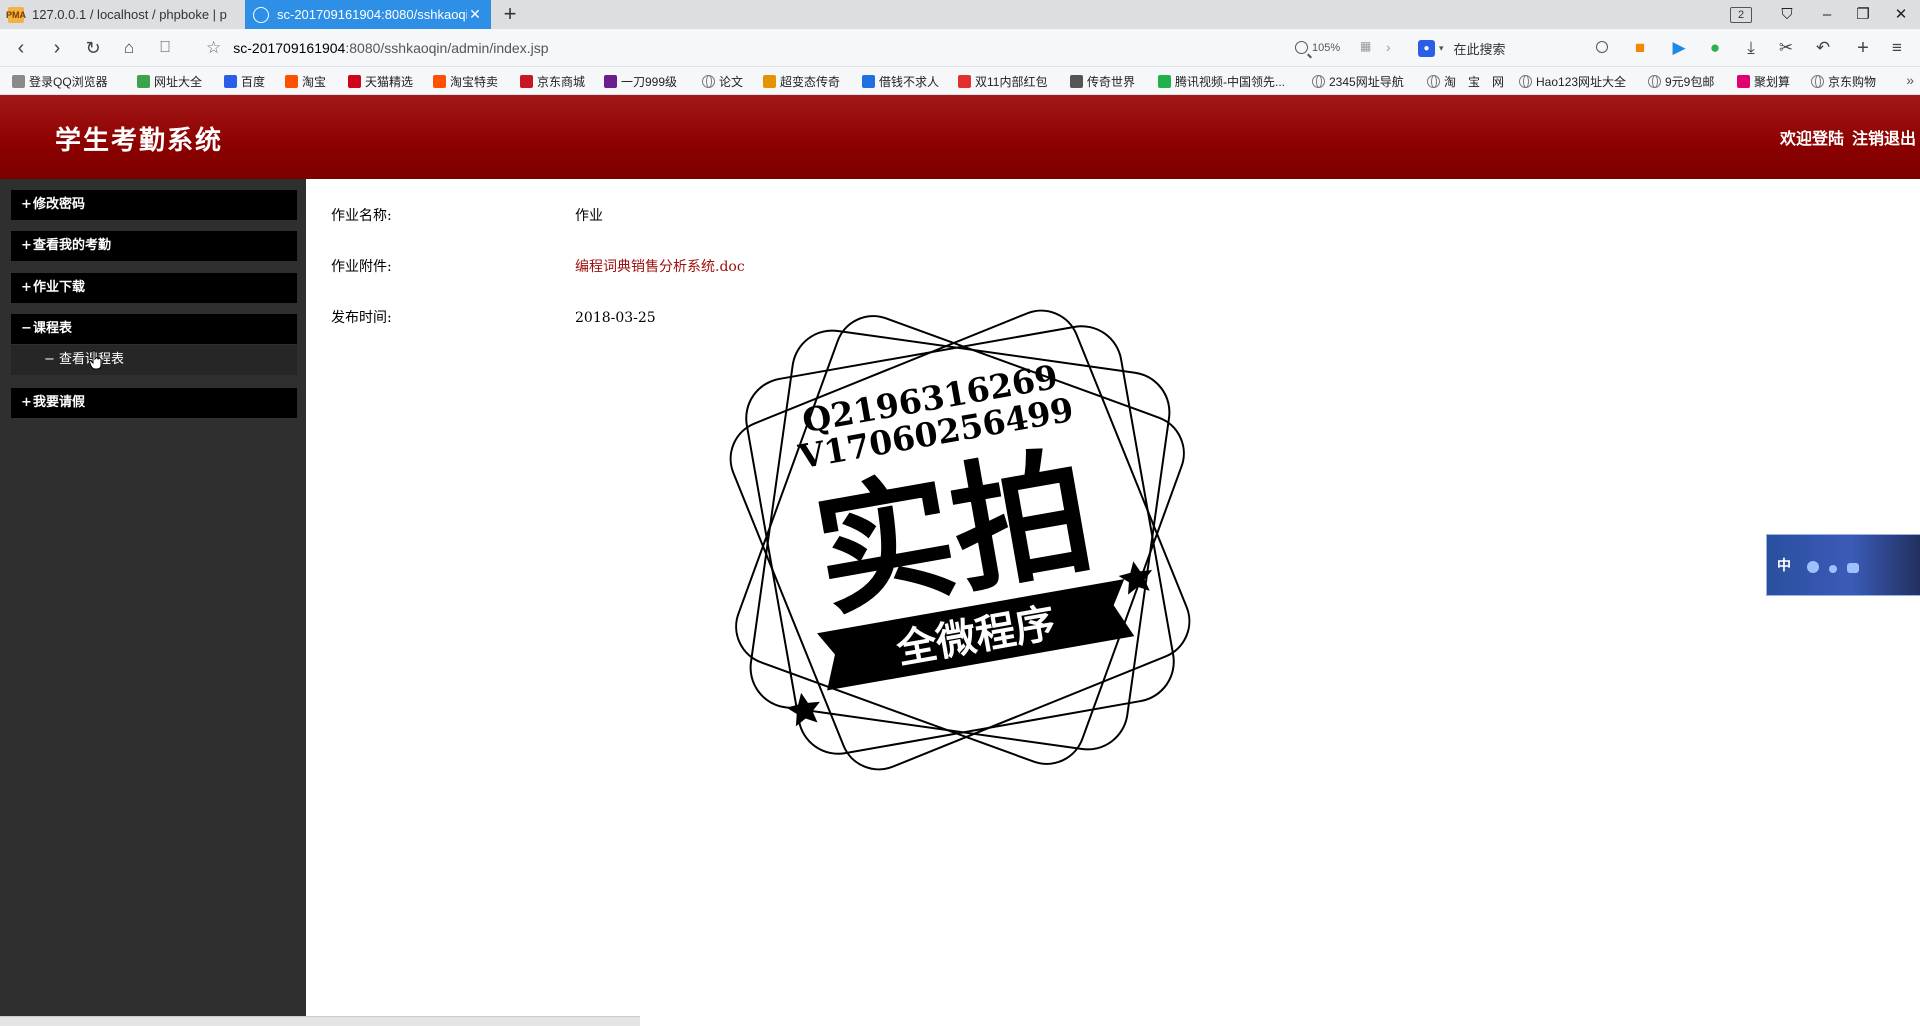  I want to click on bookmark-item: 传奇世界, so click(1102, 81).